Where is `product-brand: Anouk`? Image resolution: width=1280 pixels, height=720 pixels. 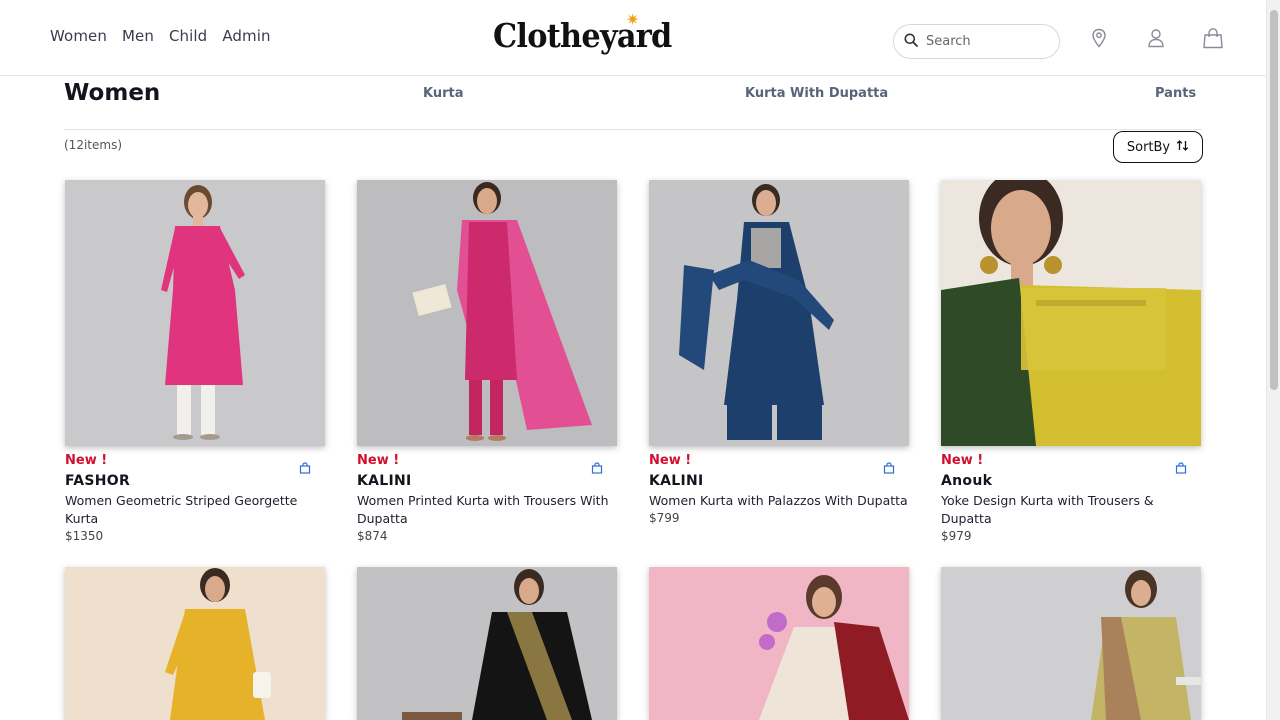
product-brand: Anouk is located at coordinates (967, 481).